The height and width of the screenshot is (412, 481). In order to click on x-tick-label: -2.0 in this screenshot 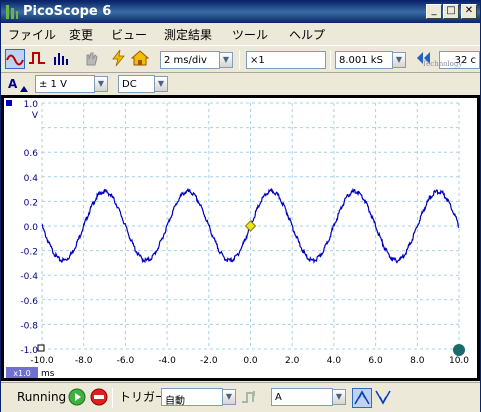, I will do `click(209, 361)`.